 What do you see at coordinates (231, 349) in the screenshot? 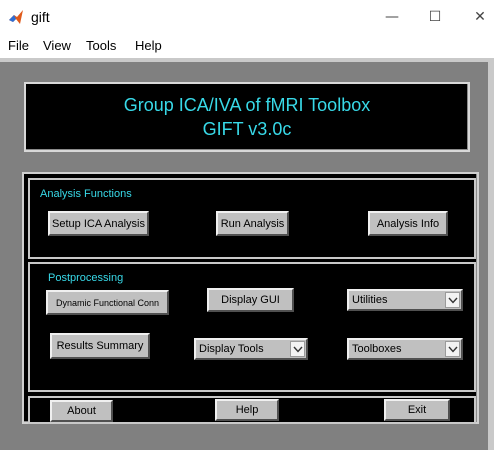
I see `display-tools-dropdown-value: Display Tools` at bounding box center [231, 349].